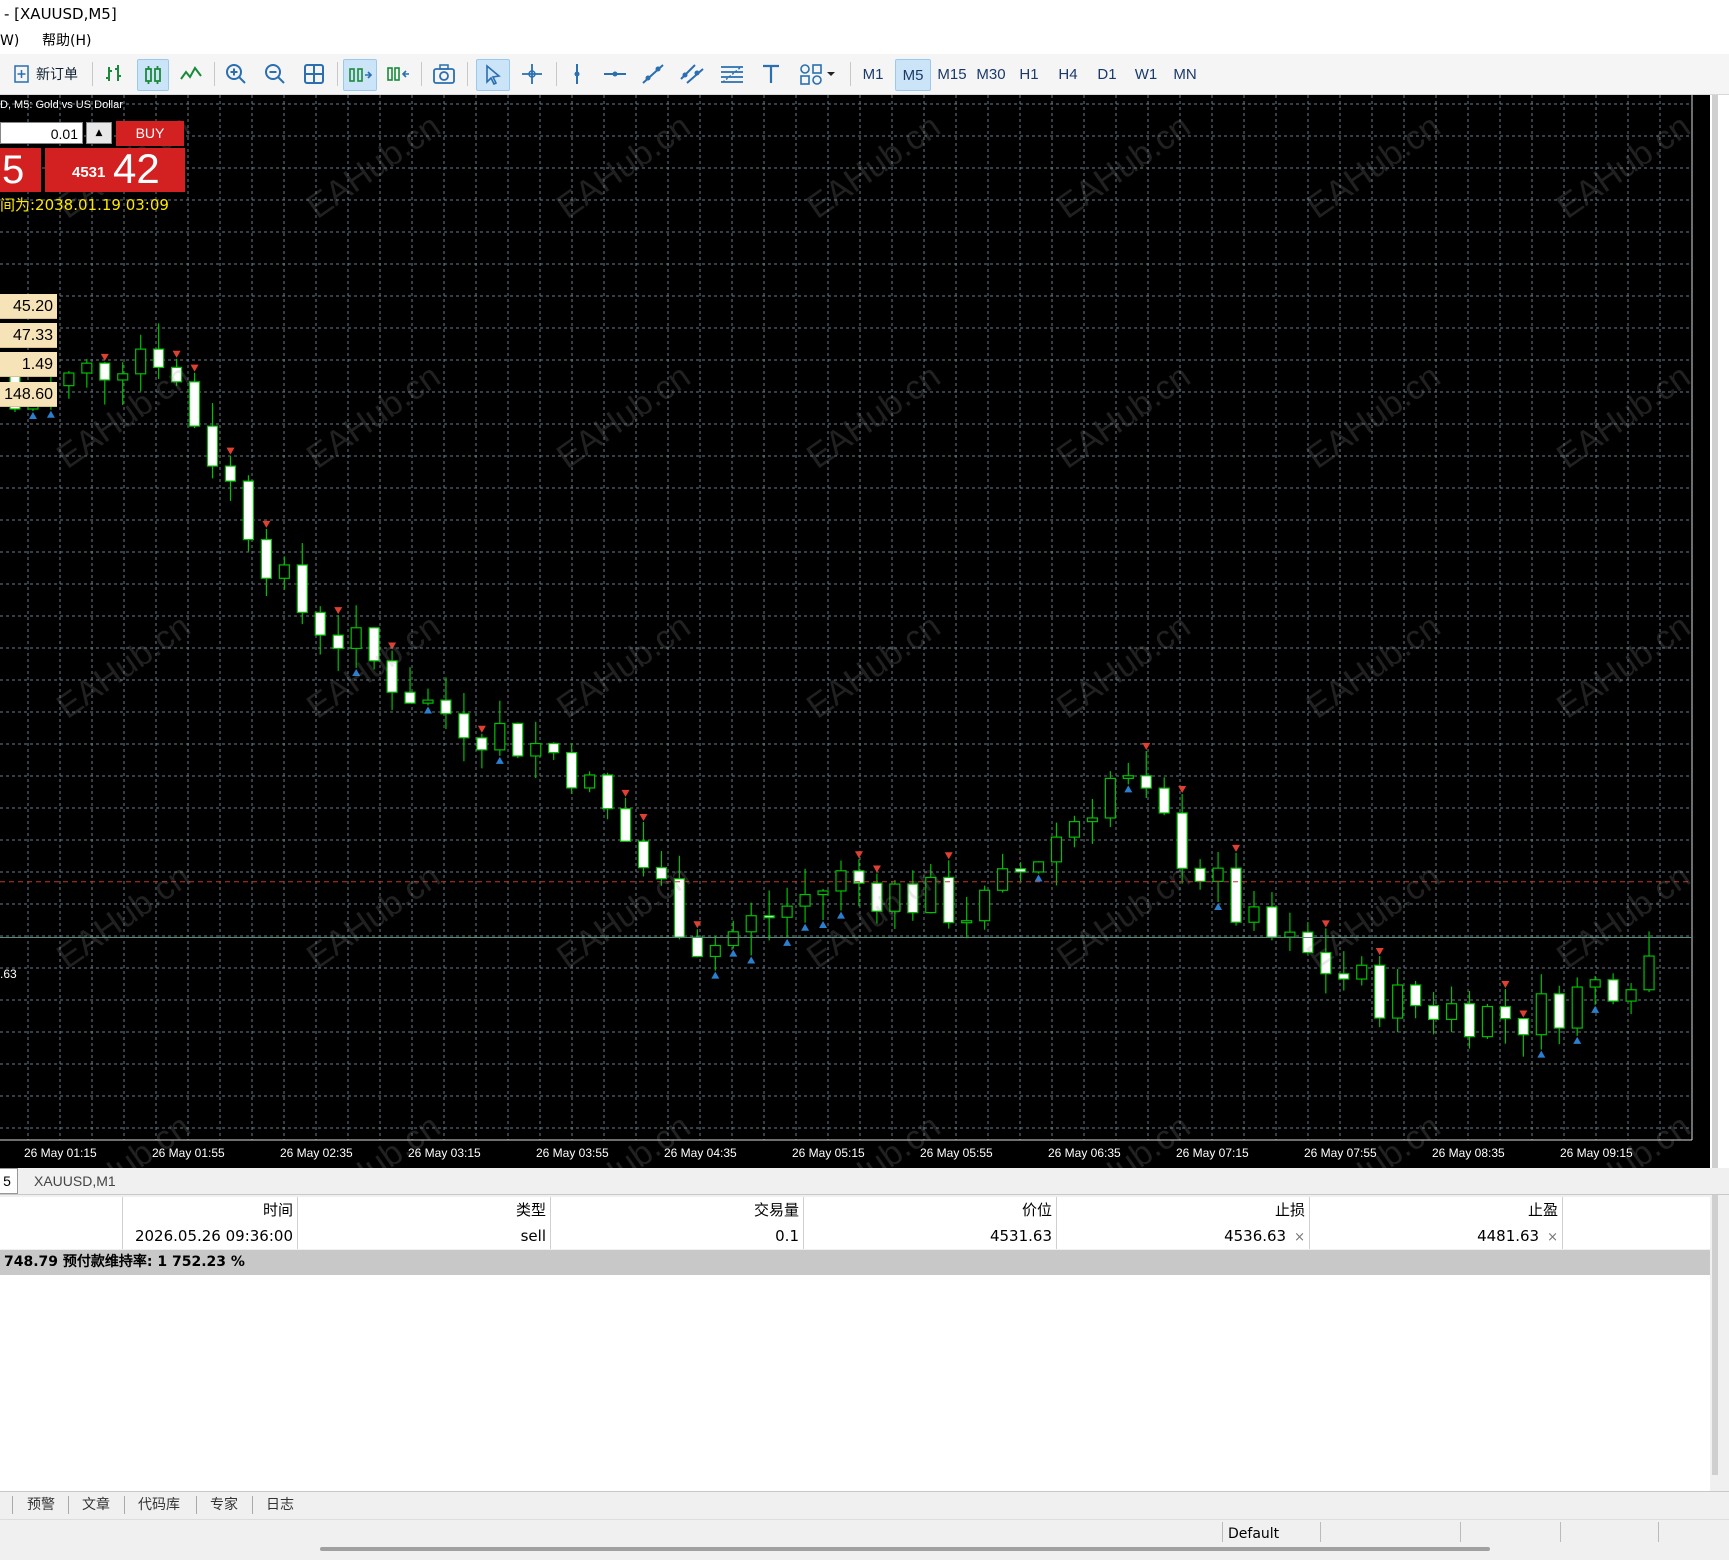  What do you see at coordinates (8, 974) in the screenshot?
I see `price-line-label: .63` at bounding box center [8, 974].